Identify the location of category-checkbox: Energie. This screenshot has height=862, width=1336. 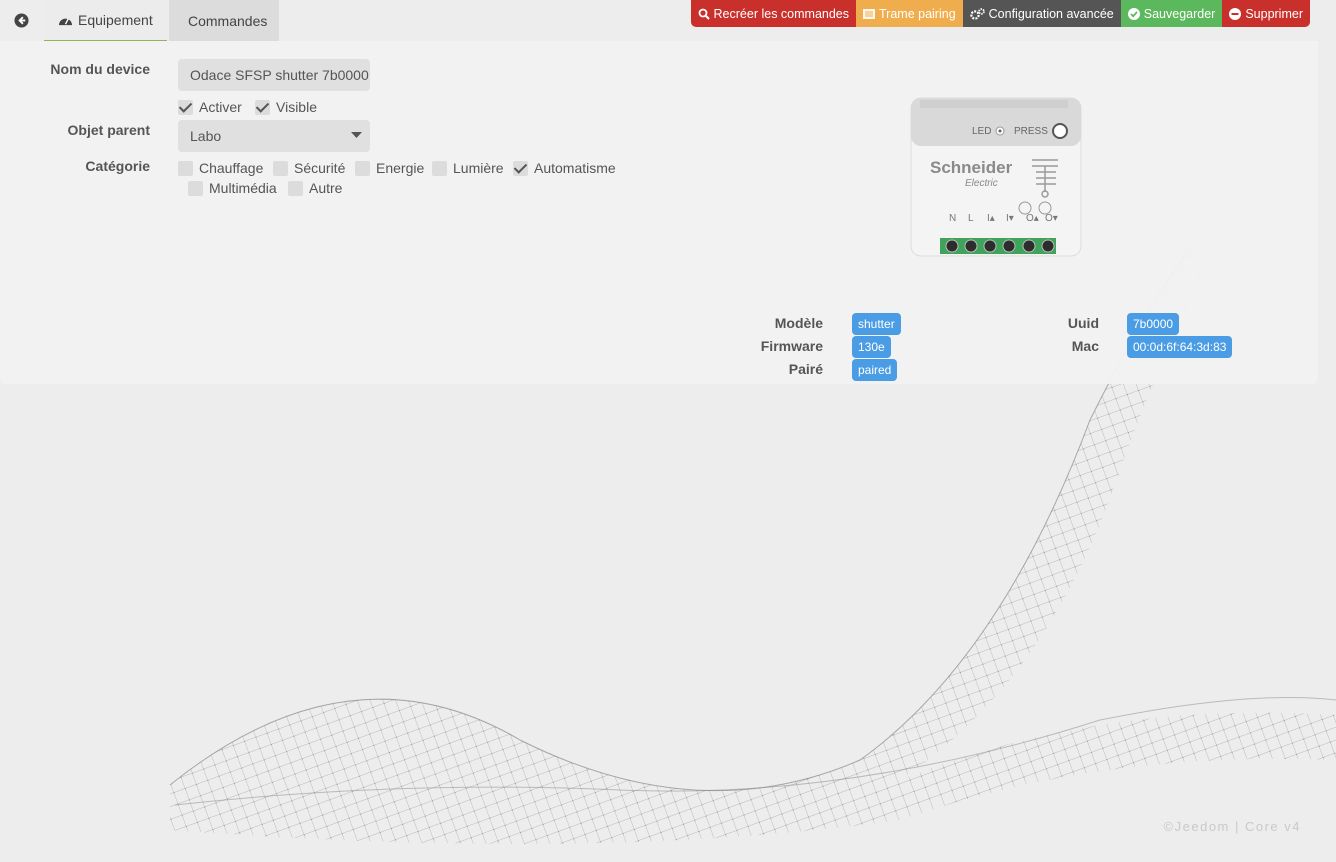
(389, 168).